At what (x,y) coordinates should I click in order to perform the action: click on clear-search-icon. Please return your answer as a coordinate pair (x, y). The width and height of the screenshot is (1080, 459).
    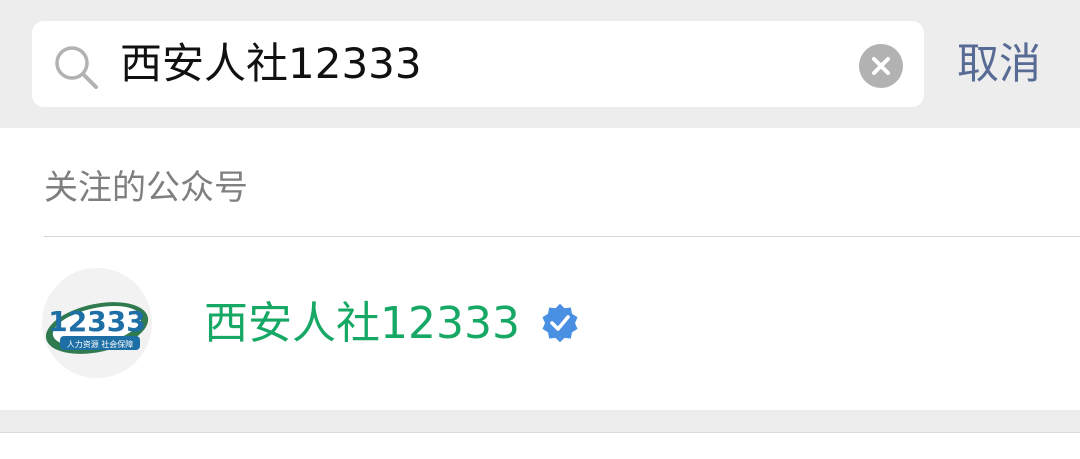
    Looking at the image, I should click on (881, 66).